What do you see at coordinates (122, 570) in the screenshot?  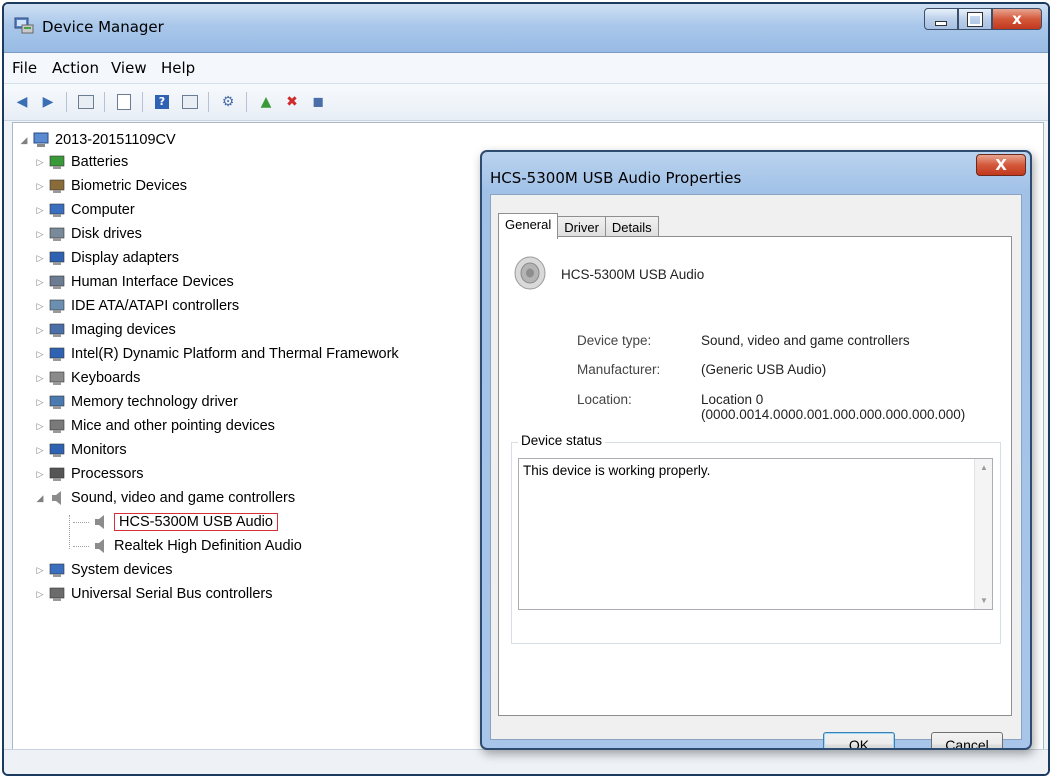 I see `tree-item-label: System devices` at bounding box center [122, 570].